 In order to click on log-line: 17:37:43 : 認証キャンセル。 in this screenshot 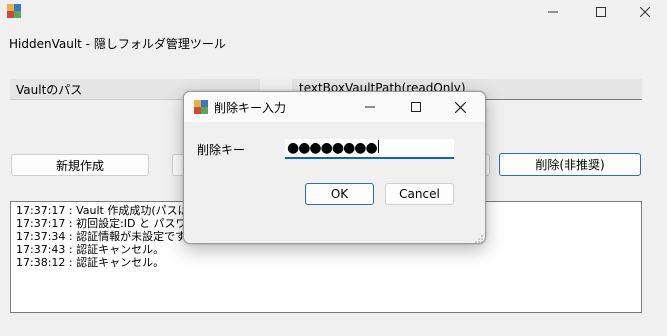, I will do `click(90, 249)`.